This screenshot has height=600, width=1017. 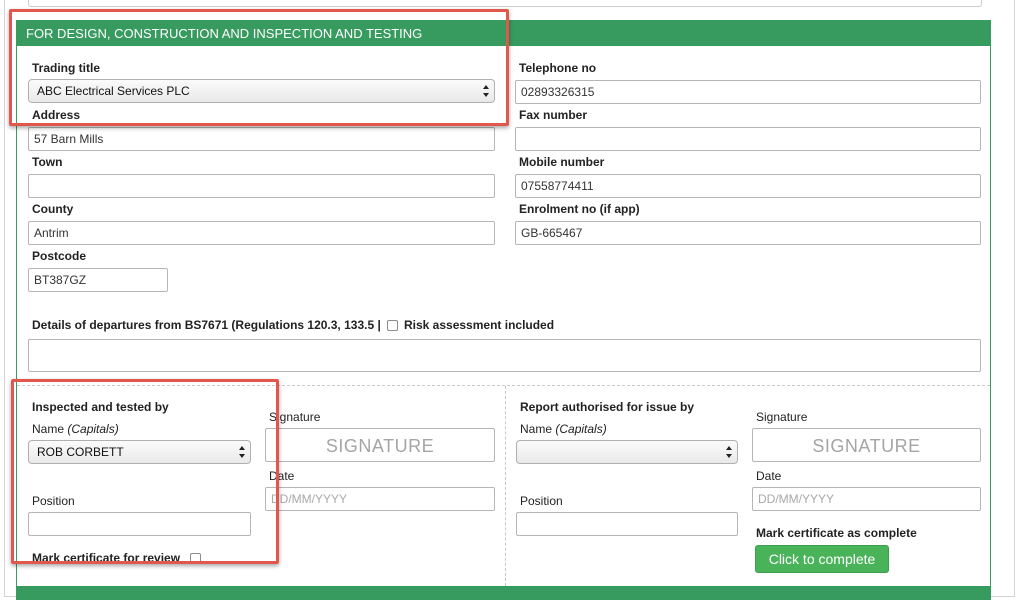 What do you see at coordinates (579, 209) in the screenshot?
I see `enrolment-label: Enrolment no (if app)` at bounding box center [579, 209].